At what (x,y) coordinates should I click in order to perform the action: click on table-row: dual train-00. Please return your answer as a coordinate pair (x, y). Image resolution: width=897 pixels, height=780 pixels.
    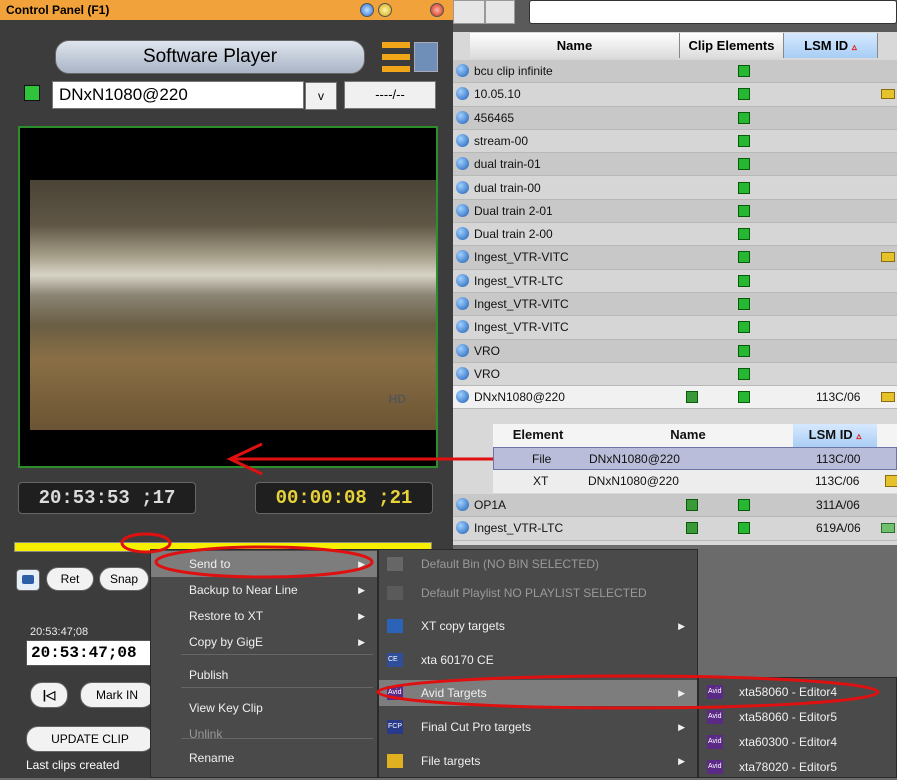
    Looking at the image, I should click on (675, 188).